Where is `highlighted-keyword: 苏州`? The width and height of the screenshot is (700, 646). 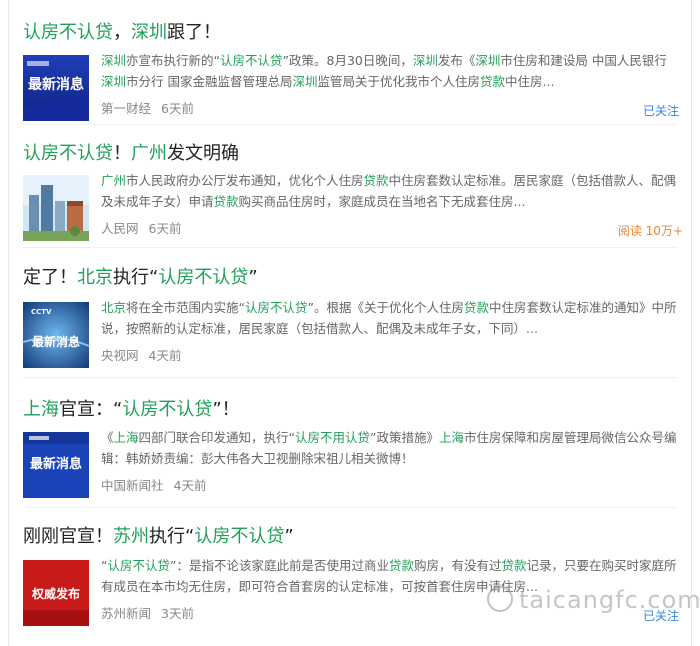 highlighted-keyword: 苏州 is located at coordinates (131, 536).